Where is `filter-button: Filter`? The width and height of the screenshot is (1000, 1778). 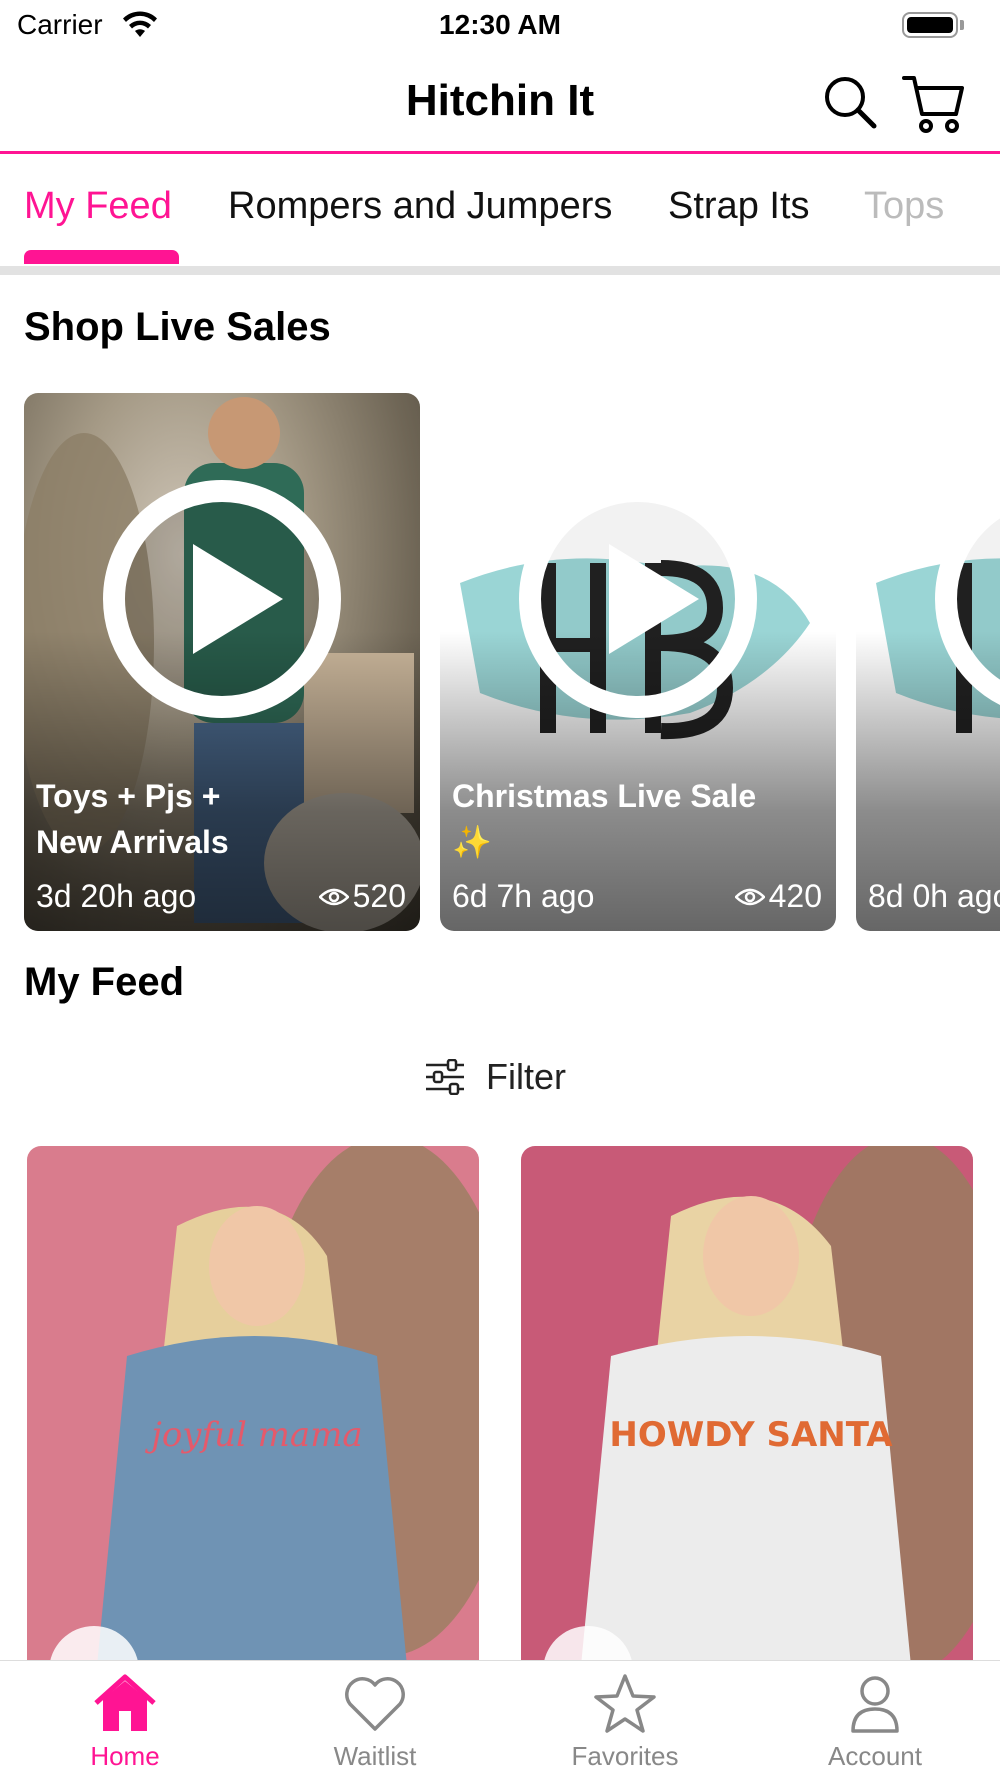 filter-button: Filter is located at coordinates (495, 1077).